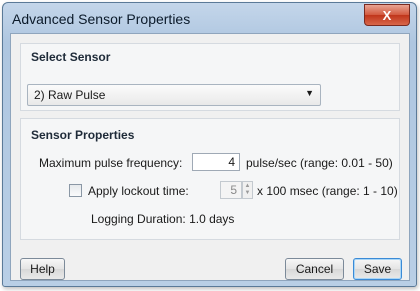 The height and width of the screenshot is (291, 420). I want to click on close-button: X, so click(387, 15).